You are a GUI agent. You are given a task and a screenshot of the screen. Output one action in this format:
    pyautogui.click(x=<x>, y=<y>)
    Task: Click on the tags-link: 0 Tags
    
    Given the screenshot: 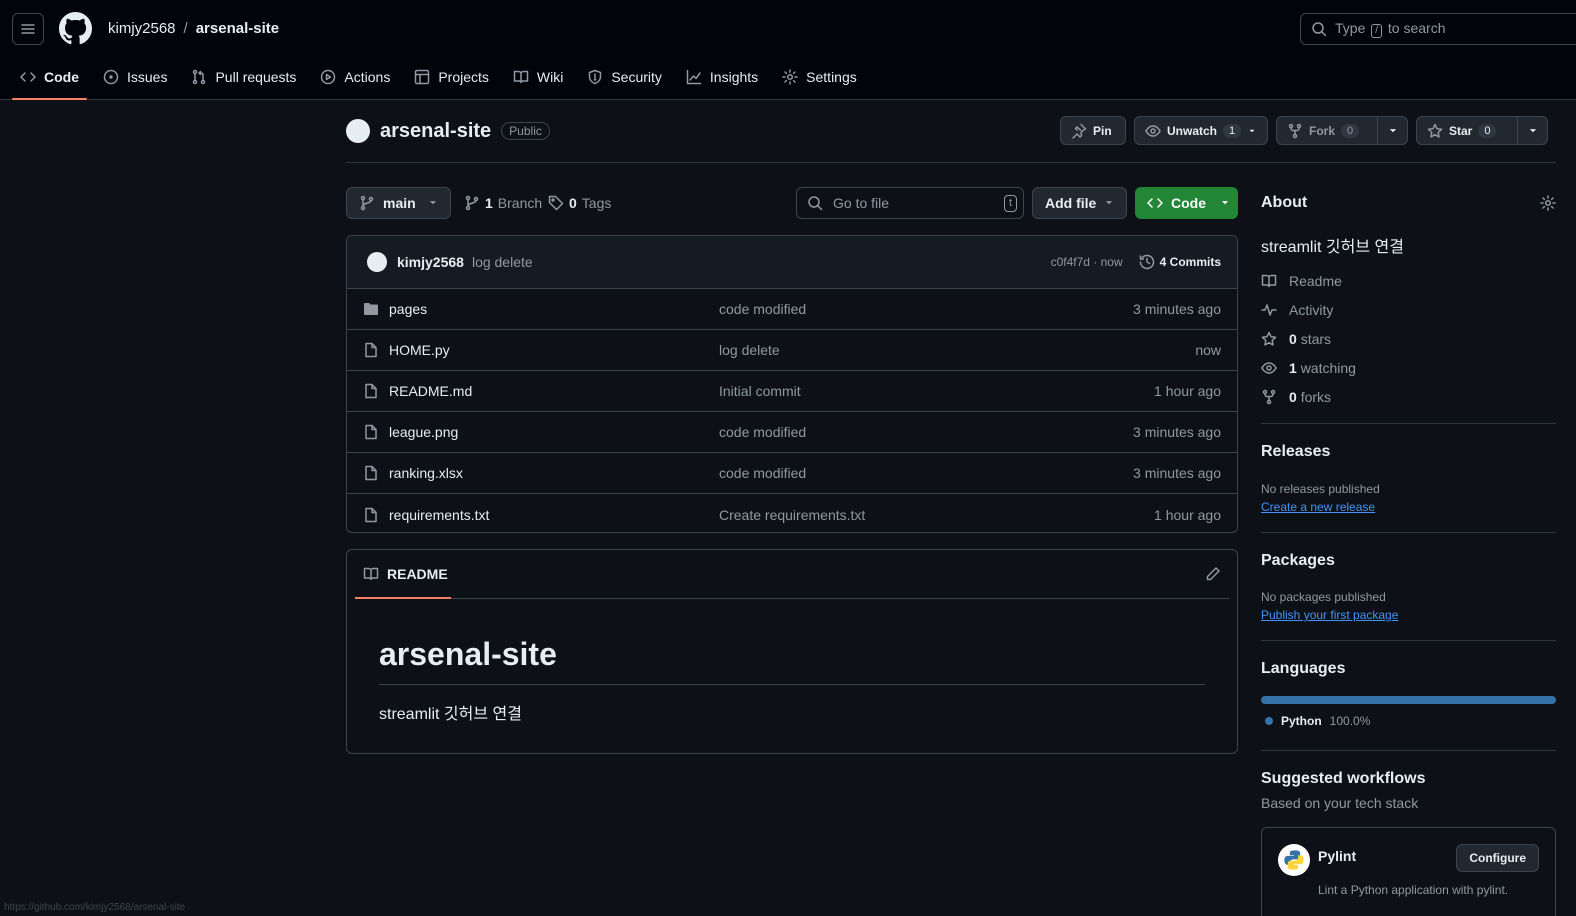 What is the action you would take?
    pyautogui.click(x=579, y=203)
    